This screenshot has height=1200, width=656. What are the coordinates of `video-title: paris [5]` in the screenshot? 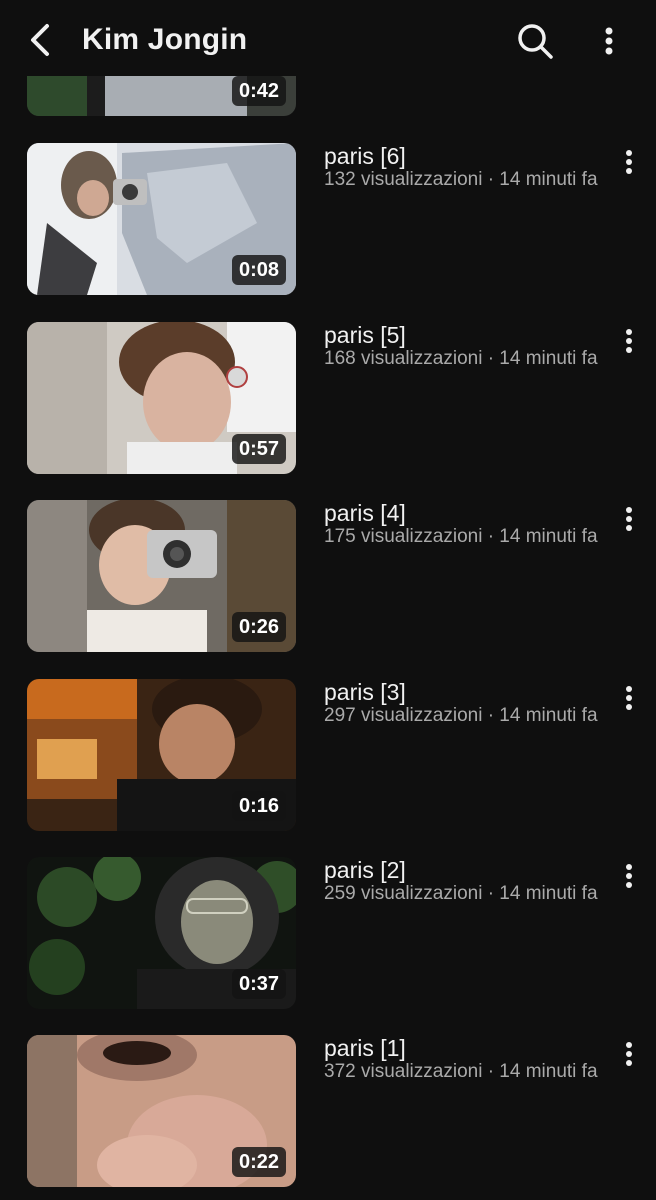 It's located at (365, 335).